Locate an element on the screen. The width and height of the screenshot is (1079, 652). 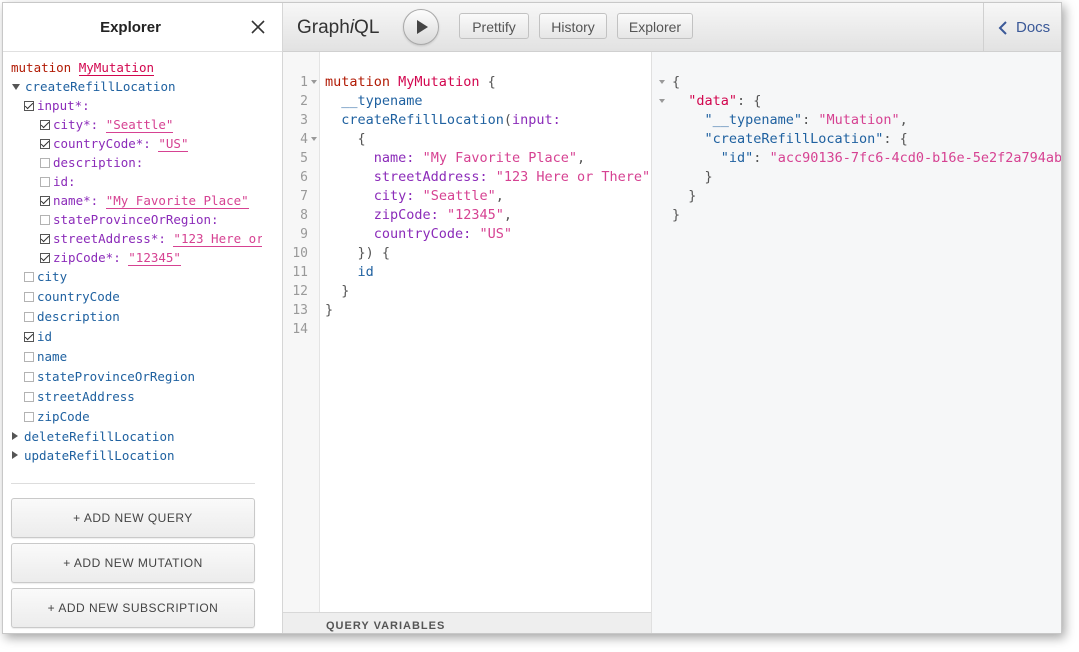
history-button: History is located at coordinates (573, 26).